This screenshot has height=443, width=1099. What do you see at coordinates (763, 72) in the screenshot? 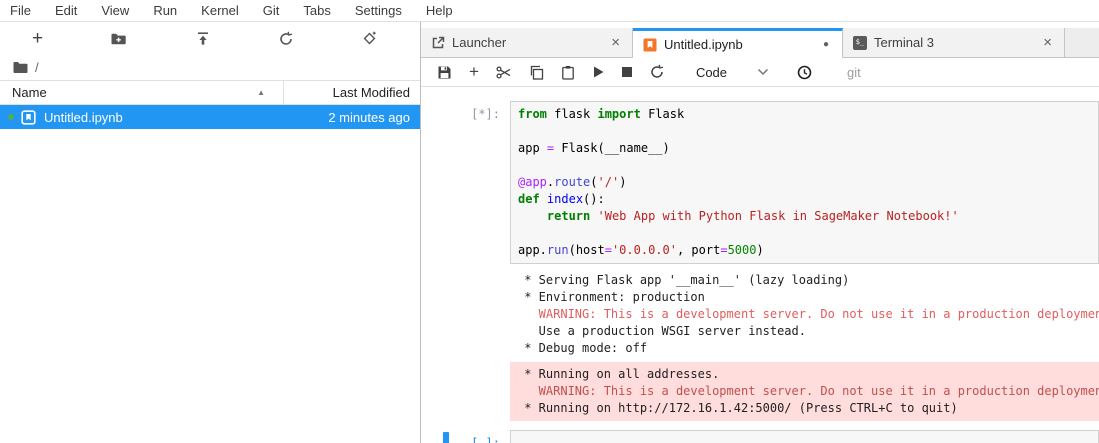
I see `chevron-down-icon` at bounding box center [763, 72].